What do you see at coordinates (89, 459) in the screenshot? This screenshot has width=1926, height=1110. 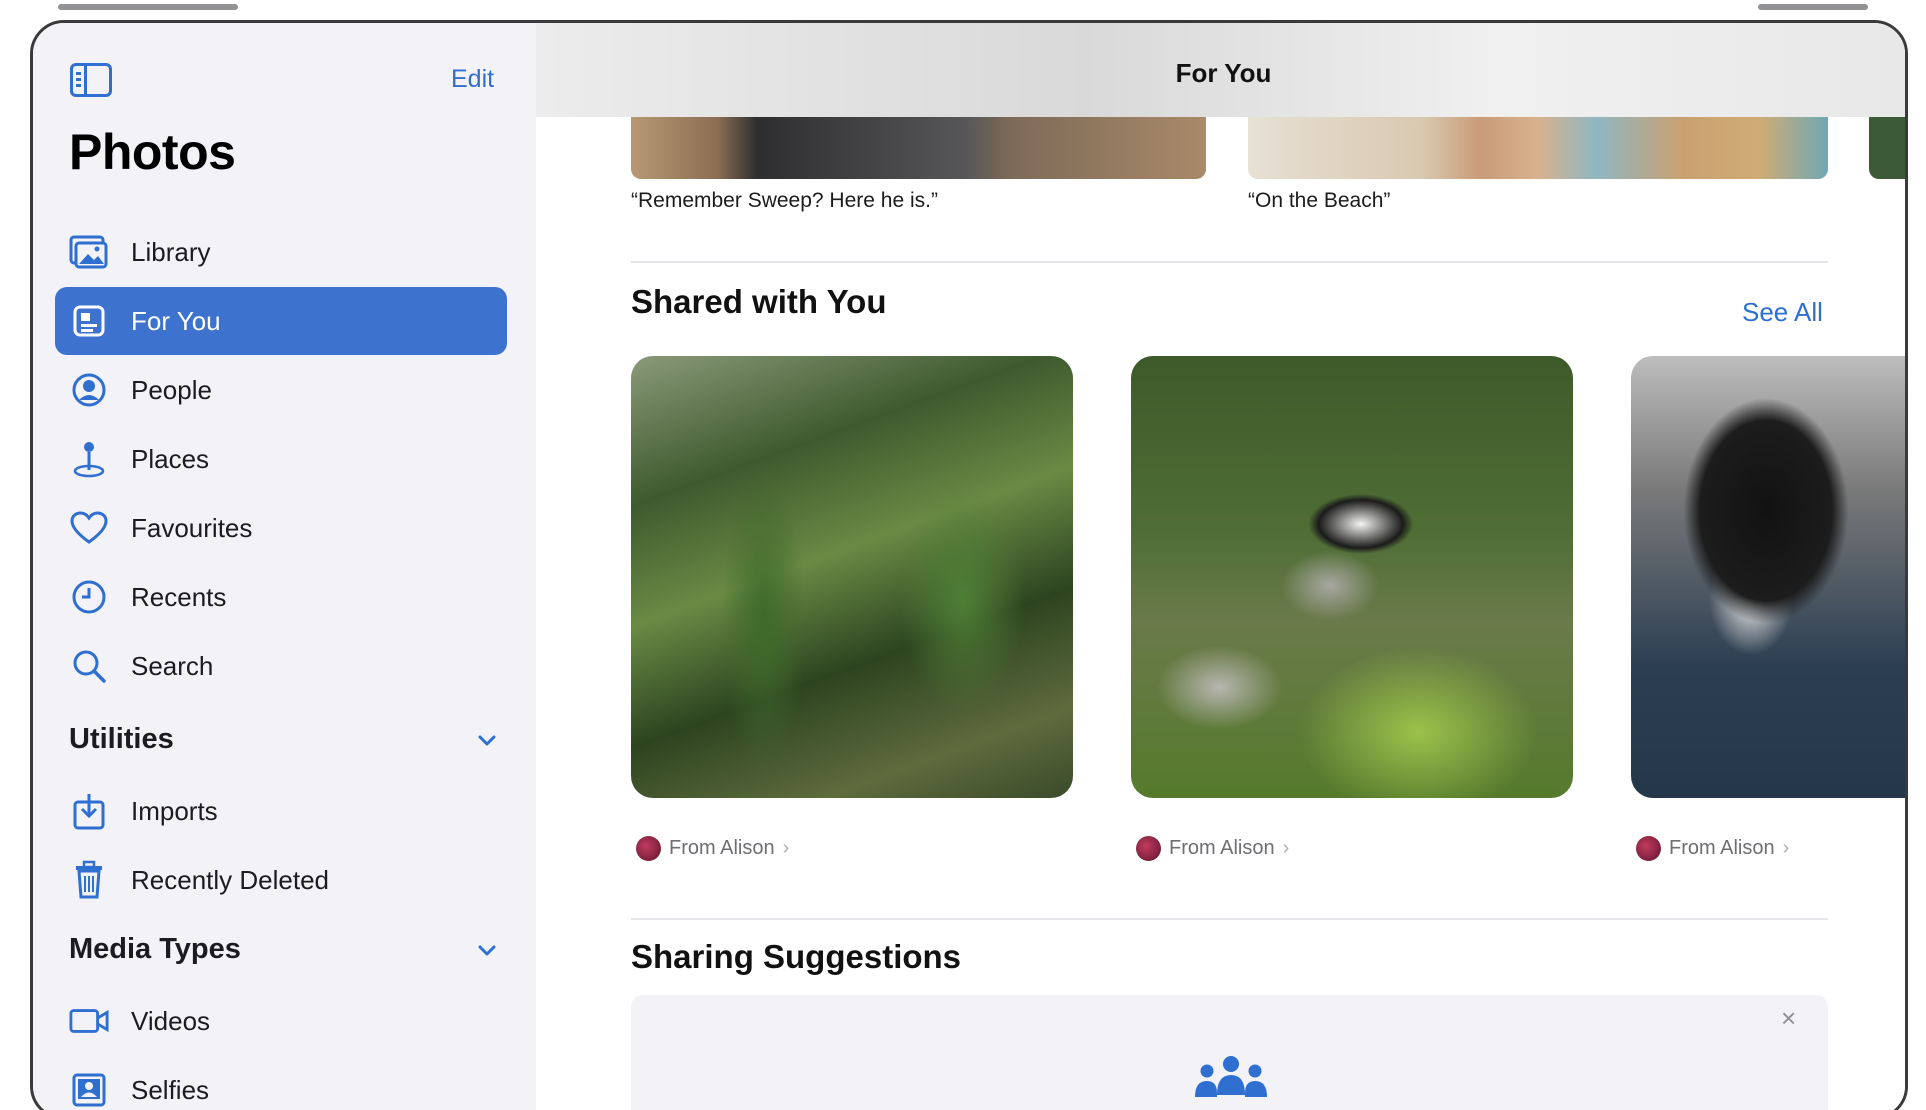 I see `places-icon` at bounding box center [89, 459].